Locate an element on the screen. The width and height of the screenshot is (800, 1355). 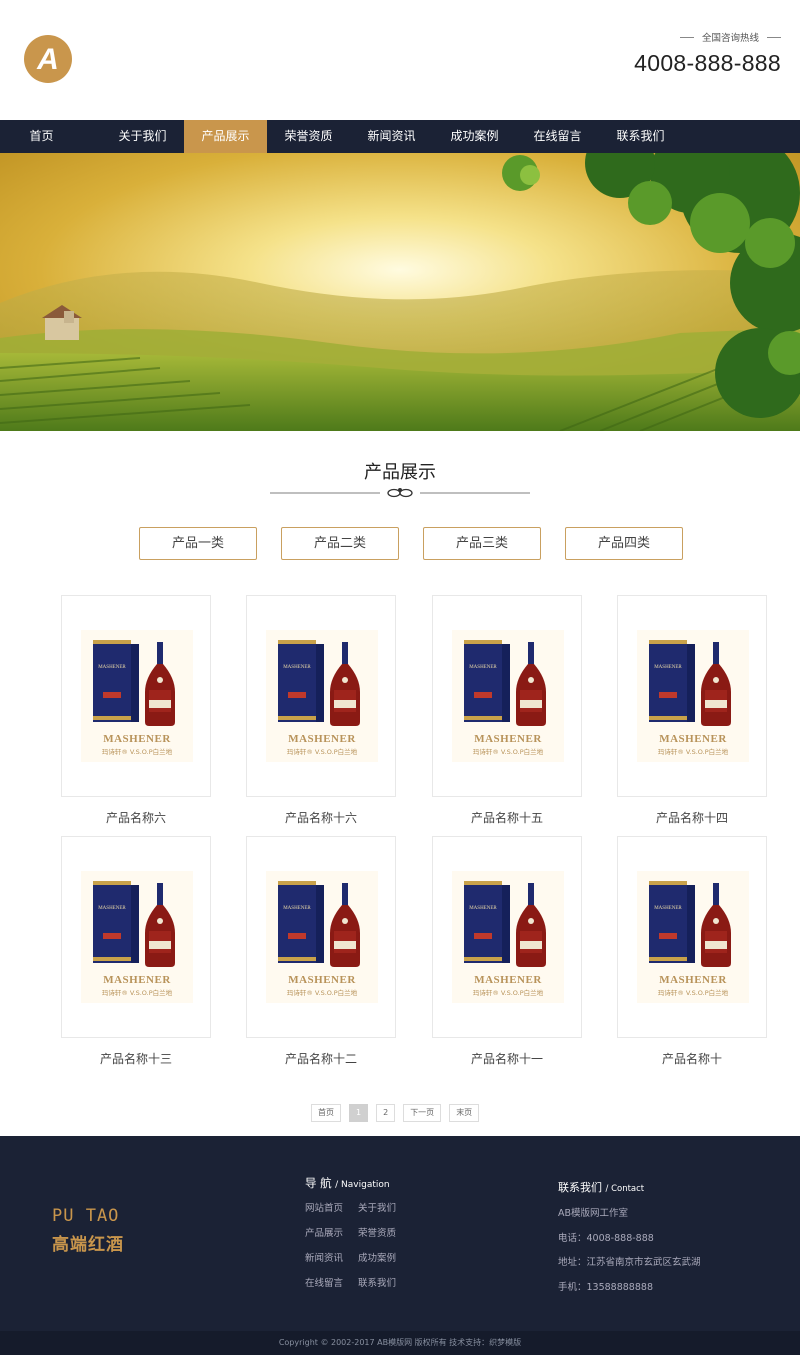
product-card: MASHENER MASHENER 玛诗轩® V.S.O.P白兰地 产品名称十一 is located at coordinates (507, 951).